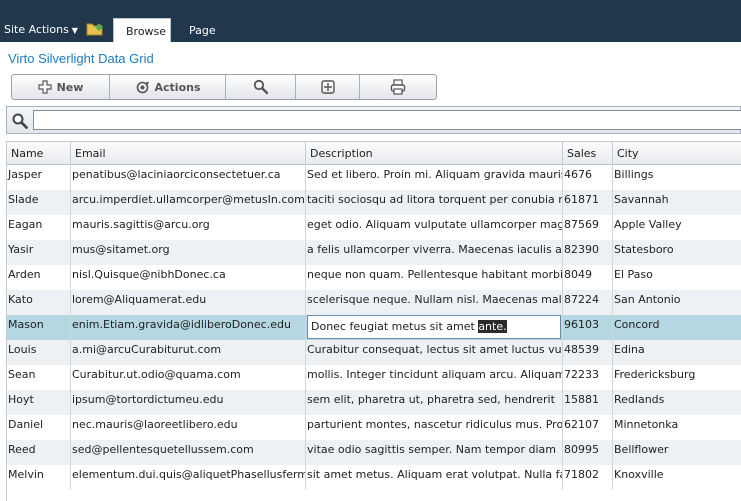 The height and width of the screenshot is (501, 741). What do you see at coordinates (168, 87) in the screenshot?
I see `actions-button: Actions` at bounding box center [168, 87].